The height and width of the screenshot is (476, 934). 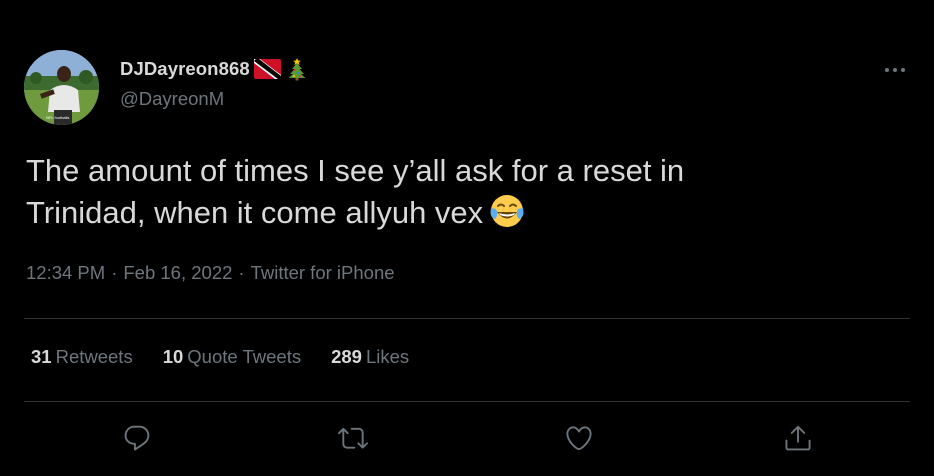 I want to click on like-button, so click(x=579, y=438).